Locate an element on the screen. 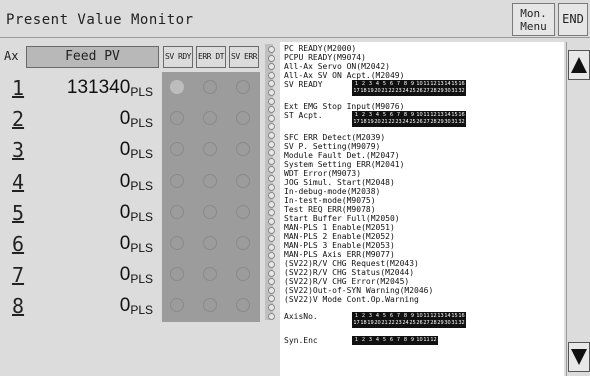 This screenshot has width=590, height=376. scroll-up-button is located at coordinates (579, 65).